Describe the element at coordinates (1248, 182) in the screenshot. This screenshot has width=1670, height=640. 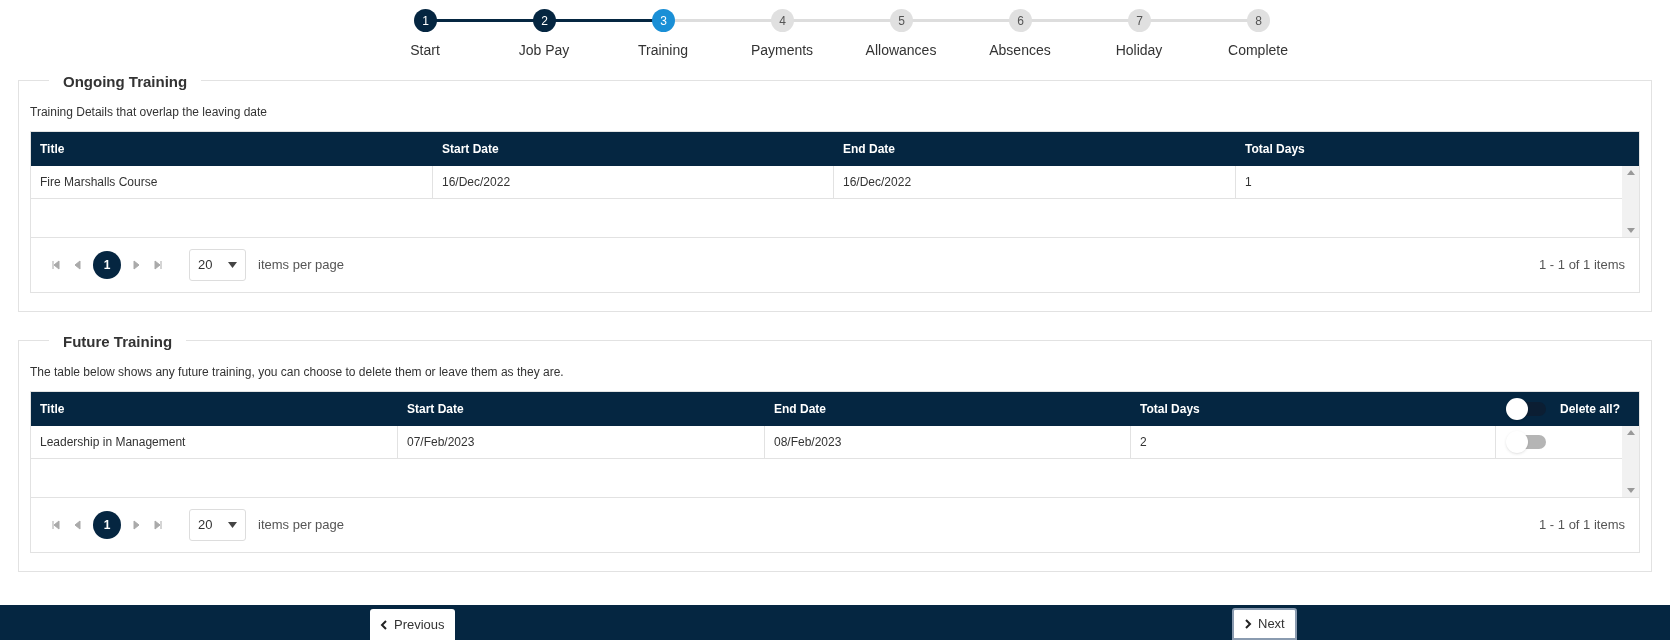
I see `table-cell-text: 1` at that location.